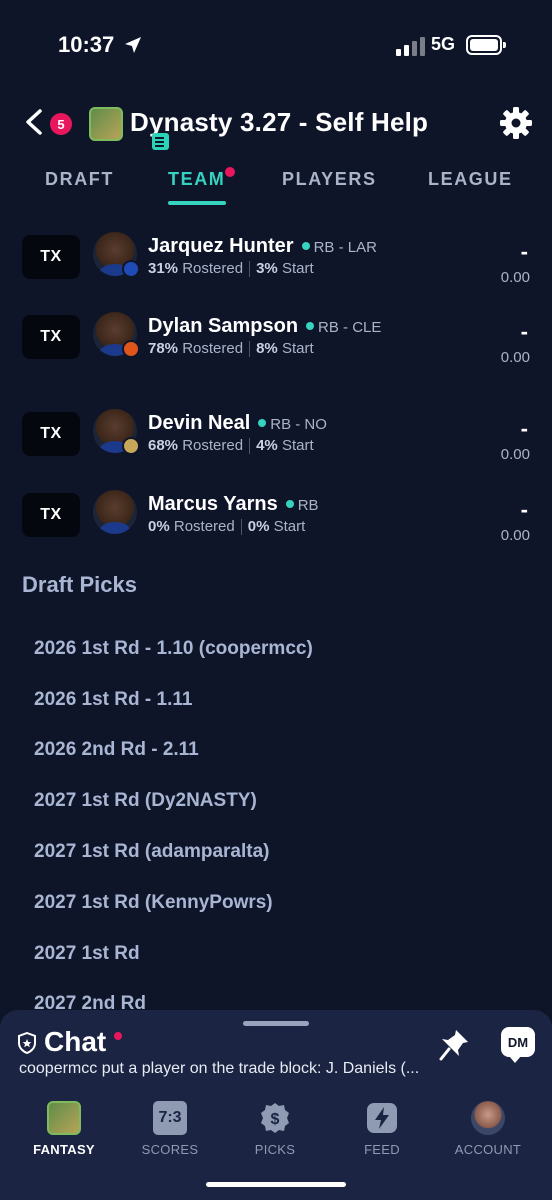 The height and width of the screenshot is (1200, 552). I want to click on nav-feed: FEED, so click(382, 1132).